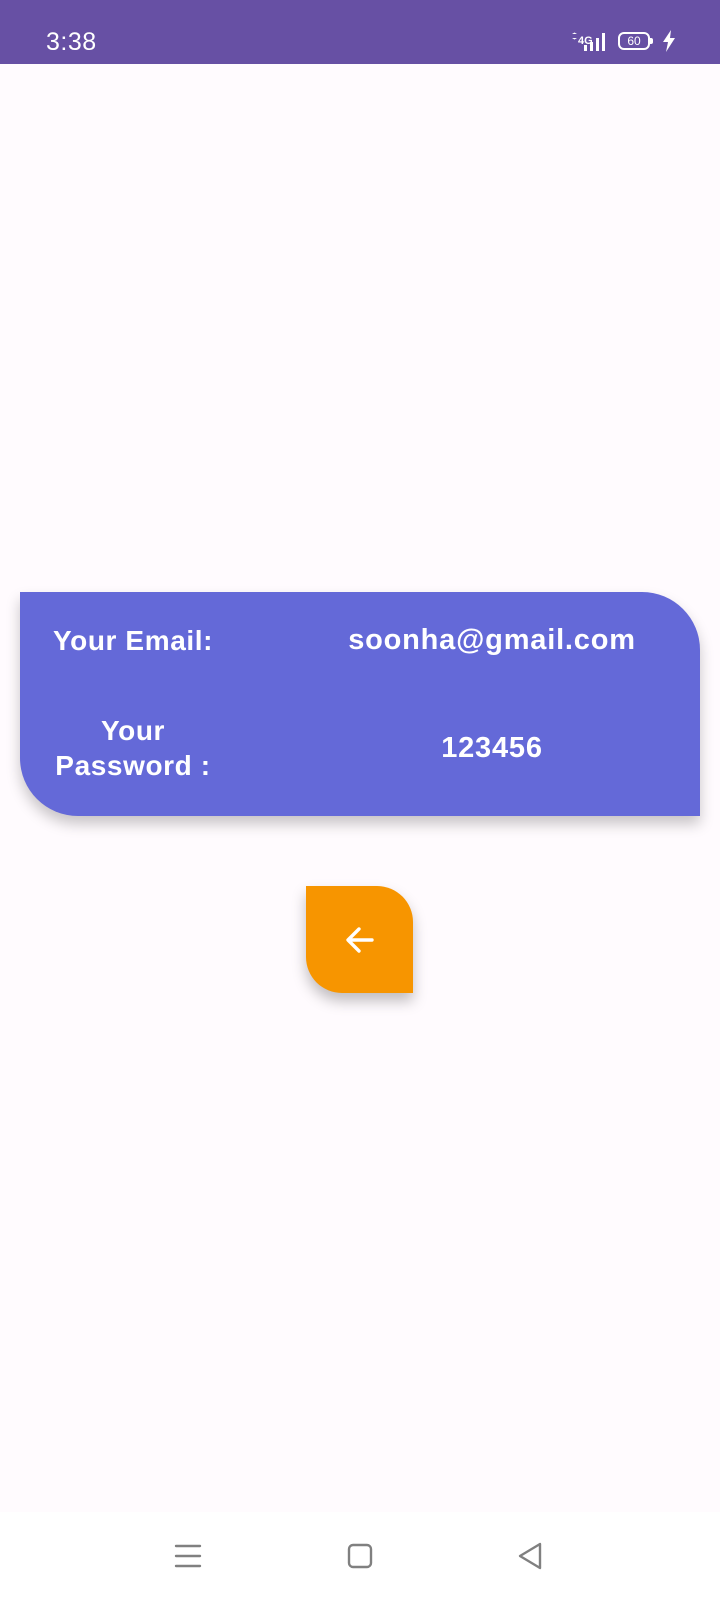  I want to click on password-label-line2: Password :, so click(133, 765).